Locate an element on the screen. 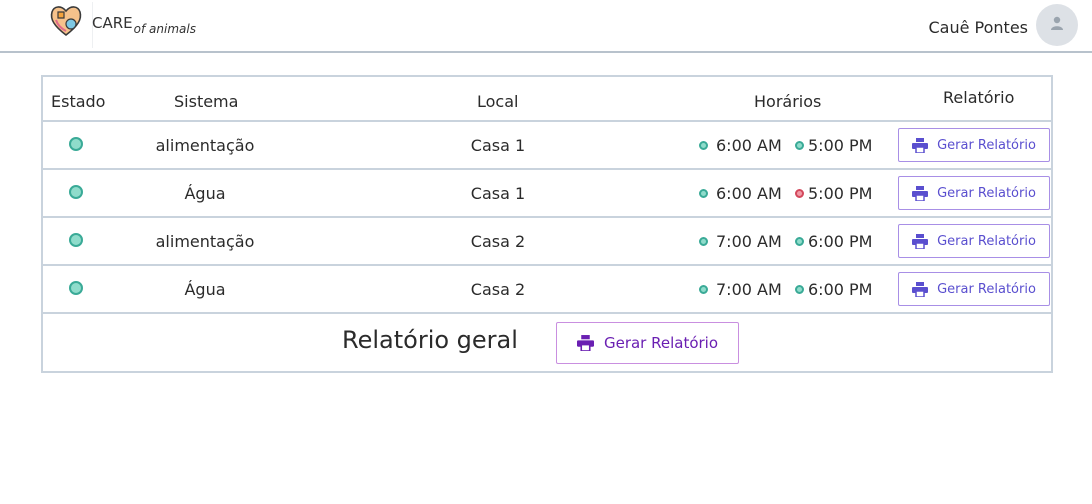  brand-name: CAREof animals is located at coordinates (144, 25).